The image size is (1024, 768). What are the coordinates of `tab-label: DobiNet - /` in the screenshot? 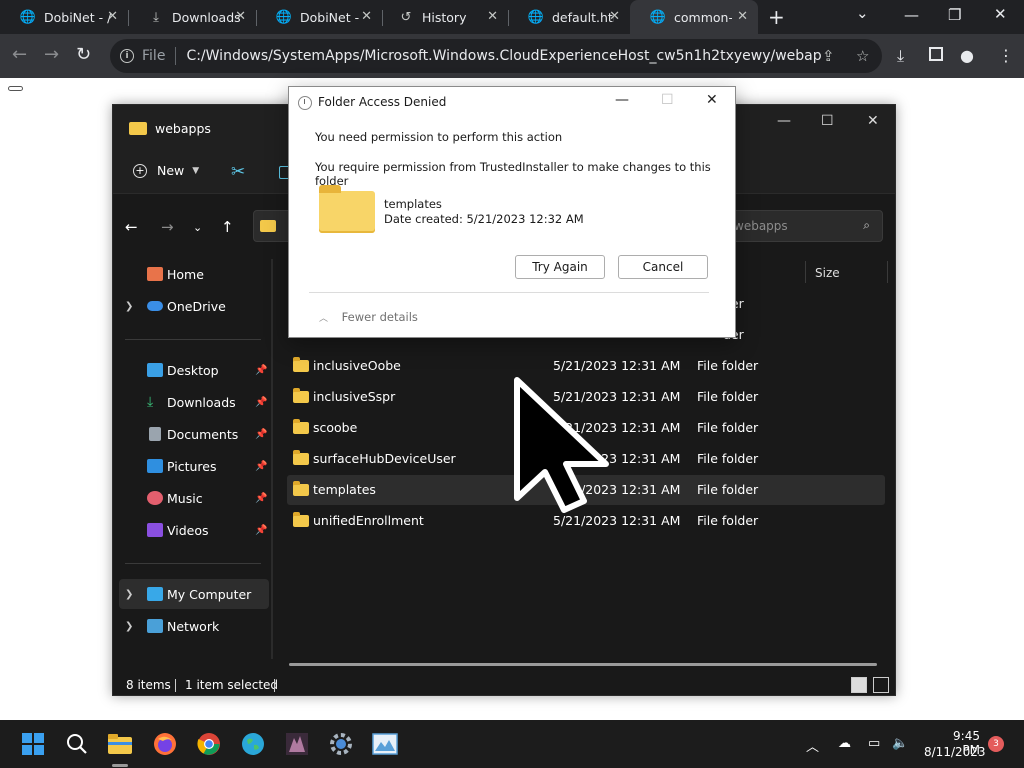 It's located at (331, 17).